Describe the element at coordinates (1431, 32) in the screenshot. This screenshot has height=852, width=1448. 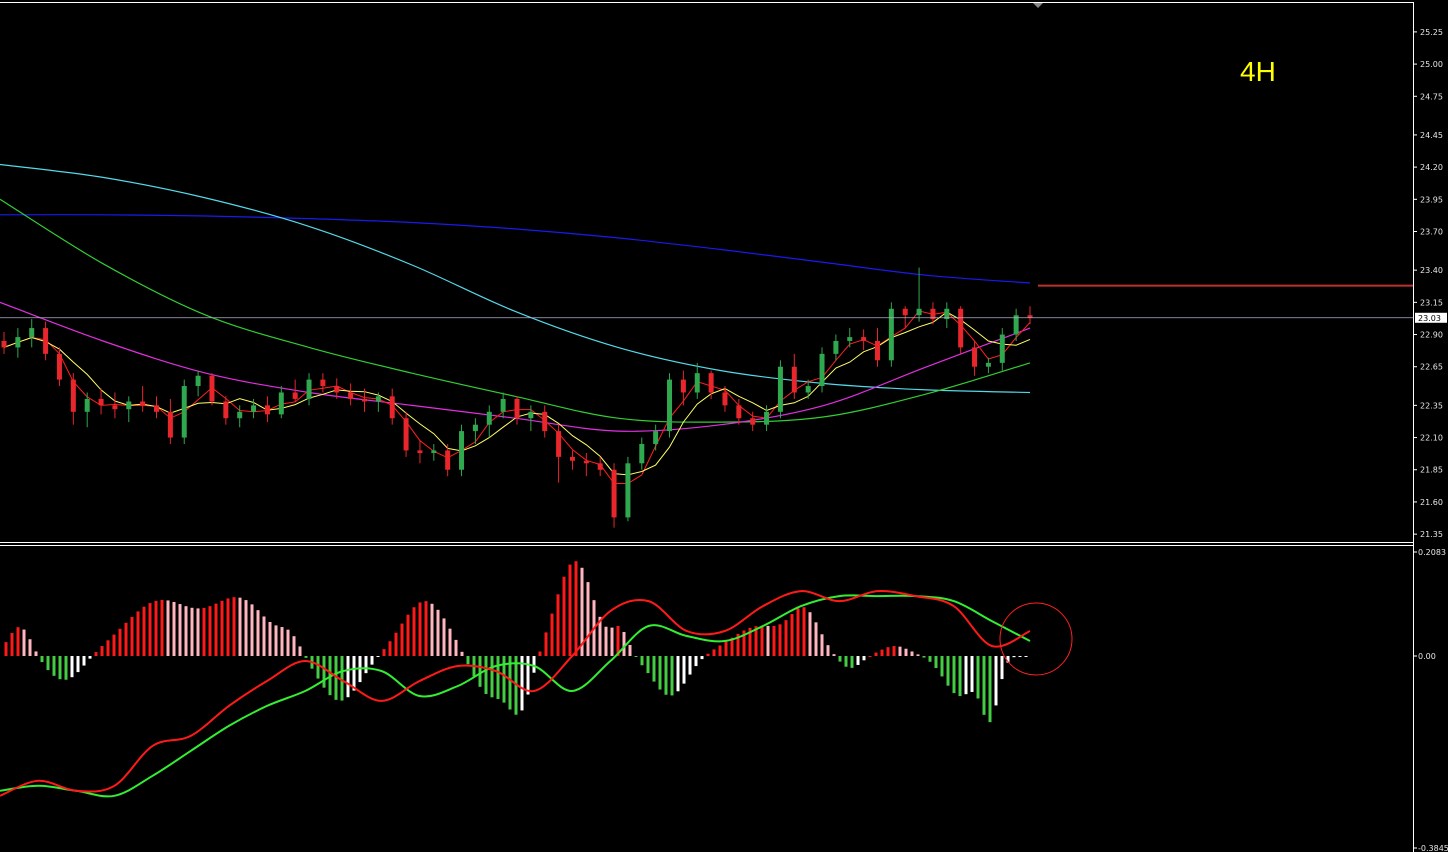
I see `price-tick-label: 25.25` at that location.